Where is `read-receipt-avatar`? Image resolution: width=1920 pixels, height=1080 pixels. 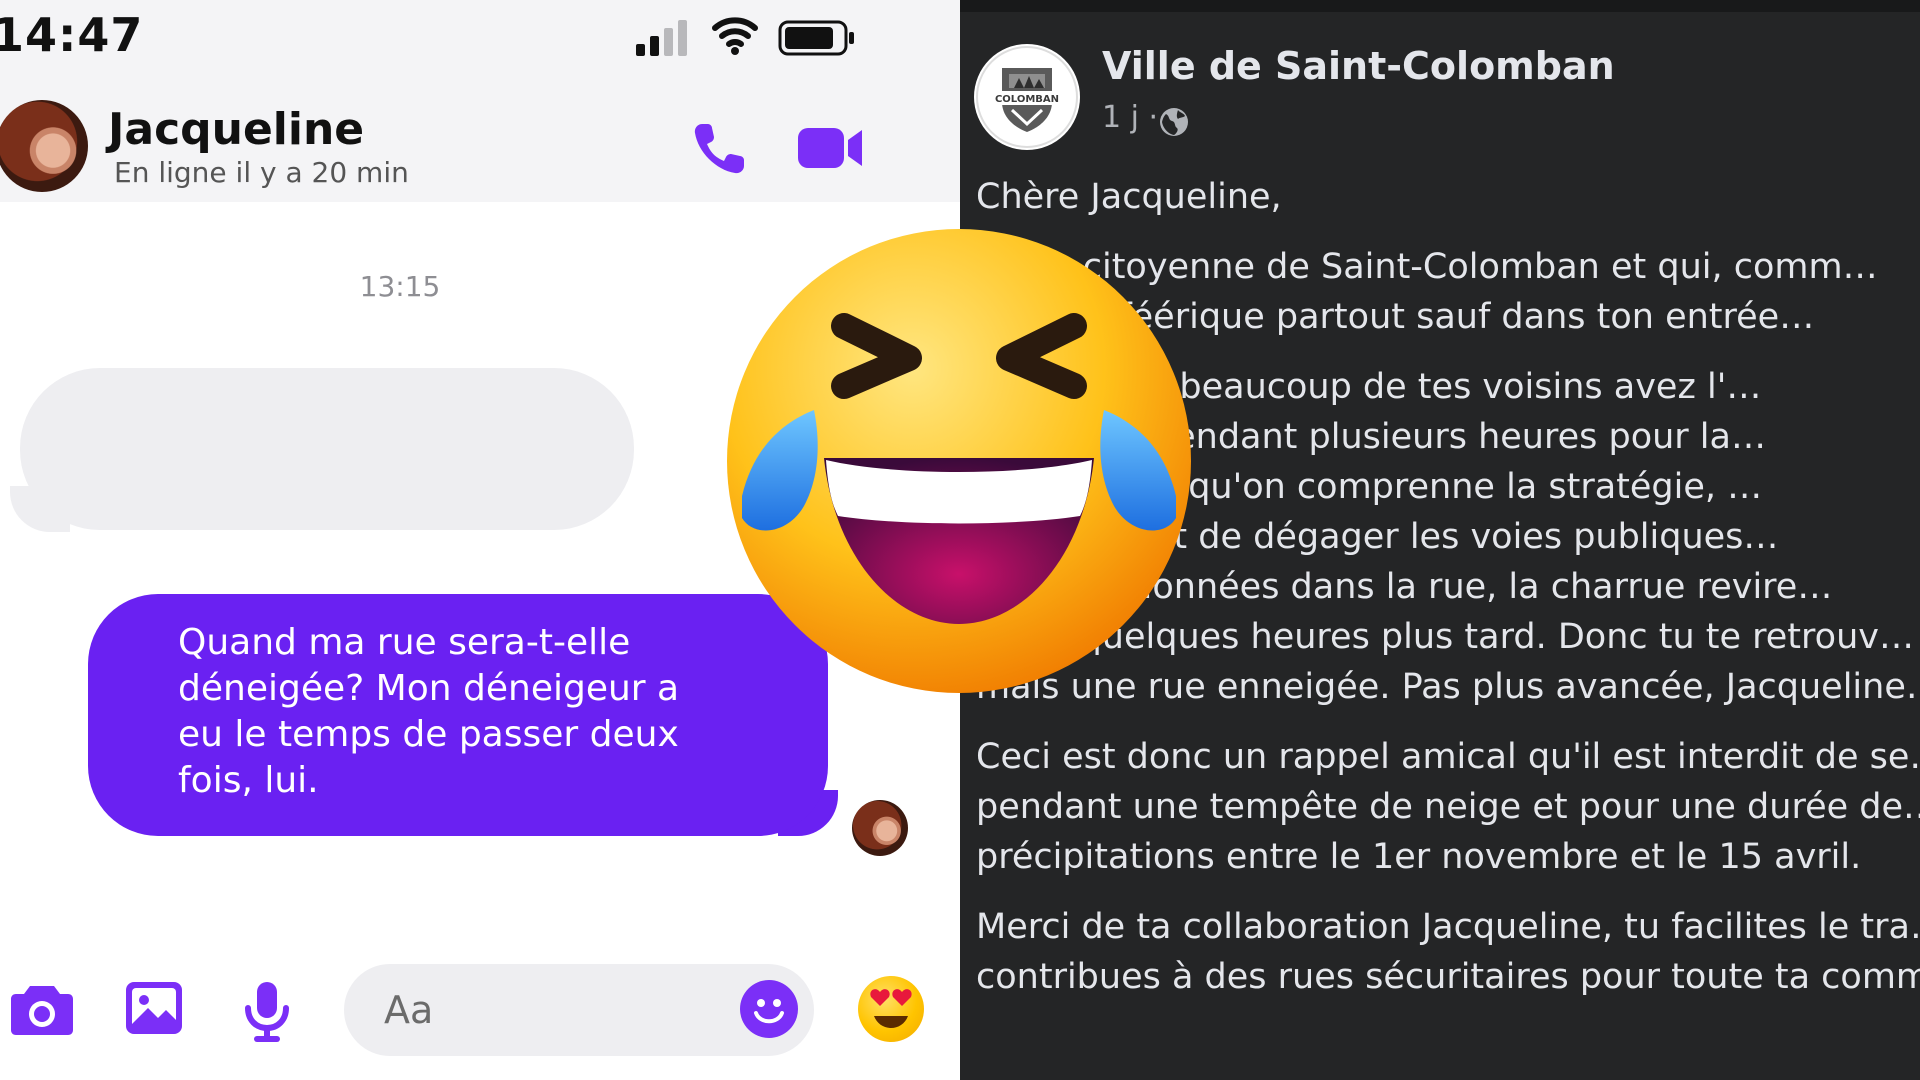 read-receipt-avatar is located at coordinates (880, 828).